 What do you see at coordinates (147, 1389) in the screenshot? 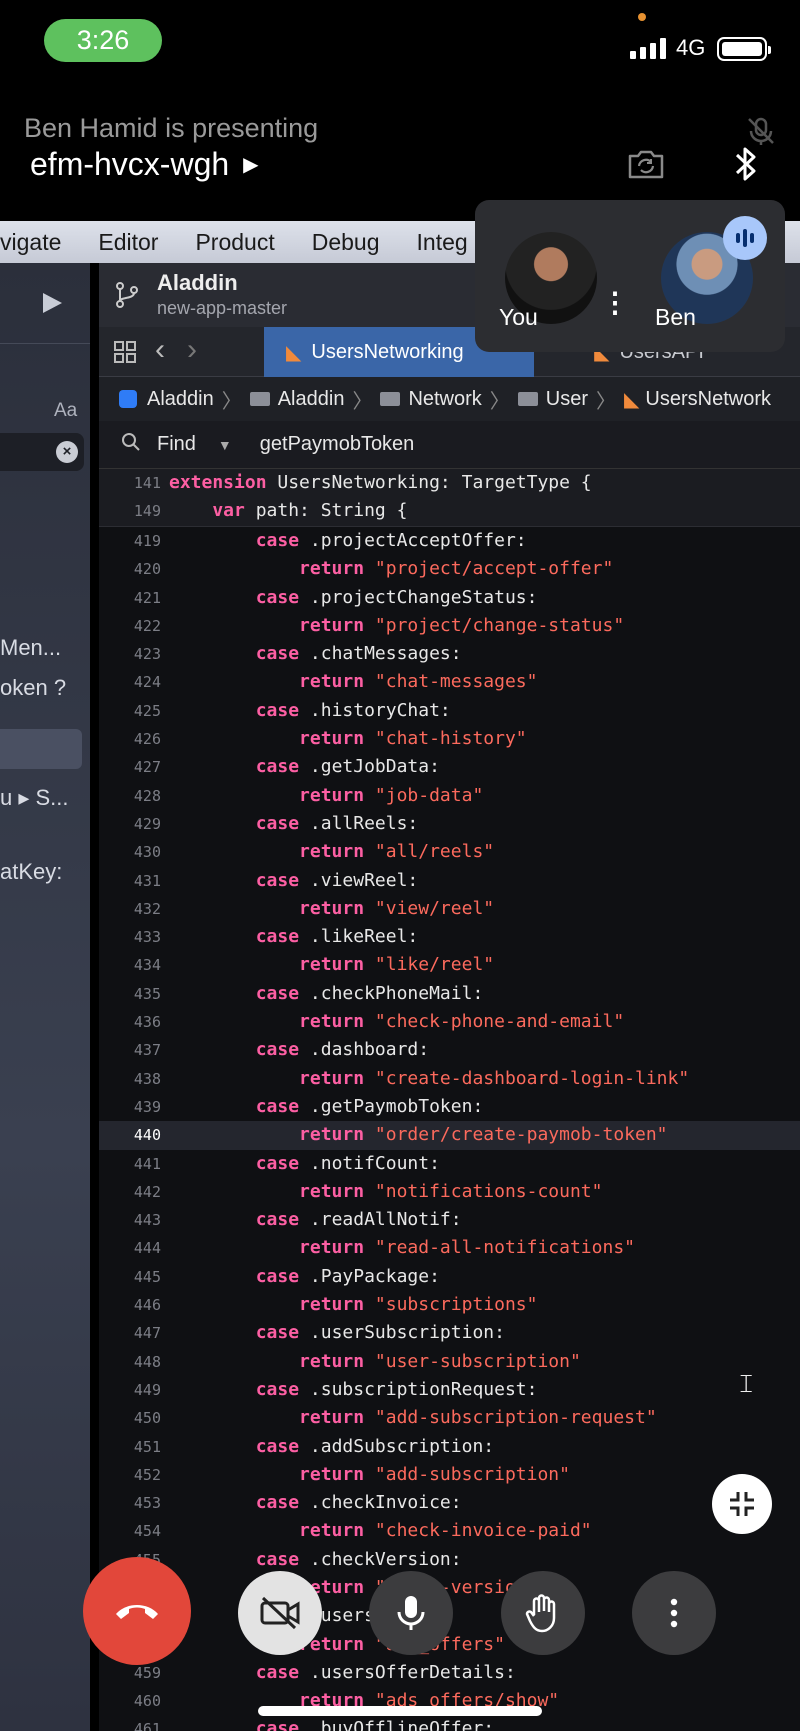
I see `line-number: 449` at bounding box center [147, 1389].